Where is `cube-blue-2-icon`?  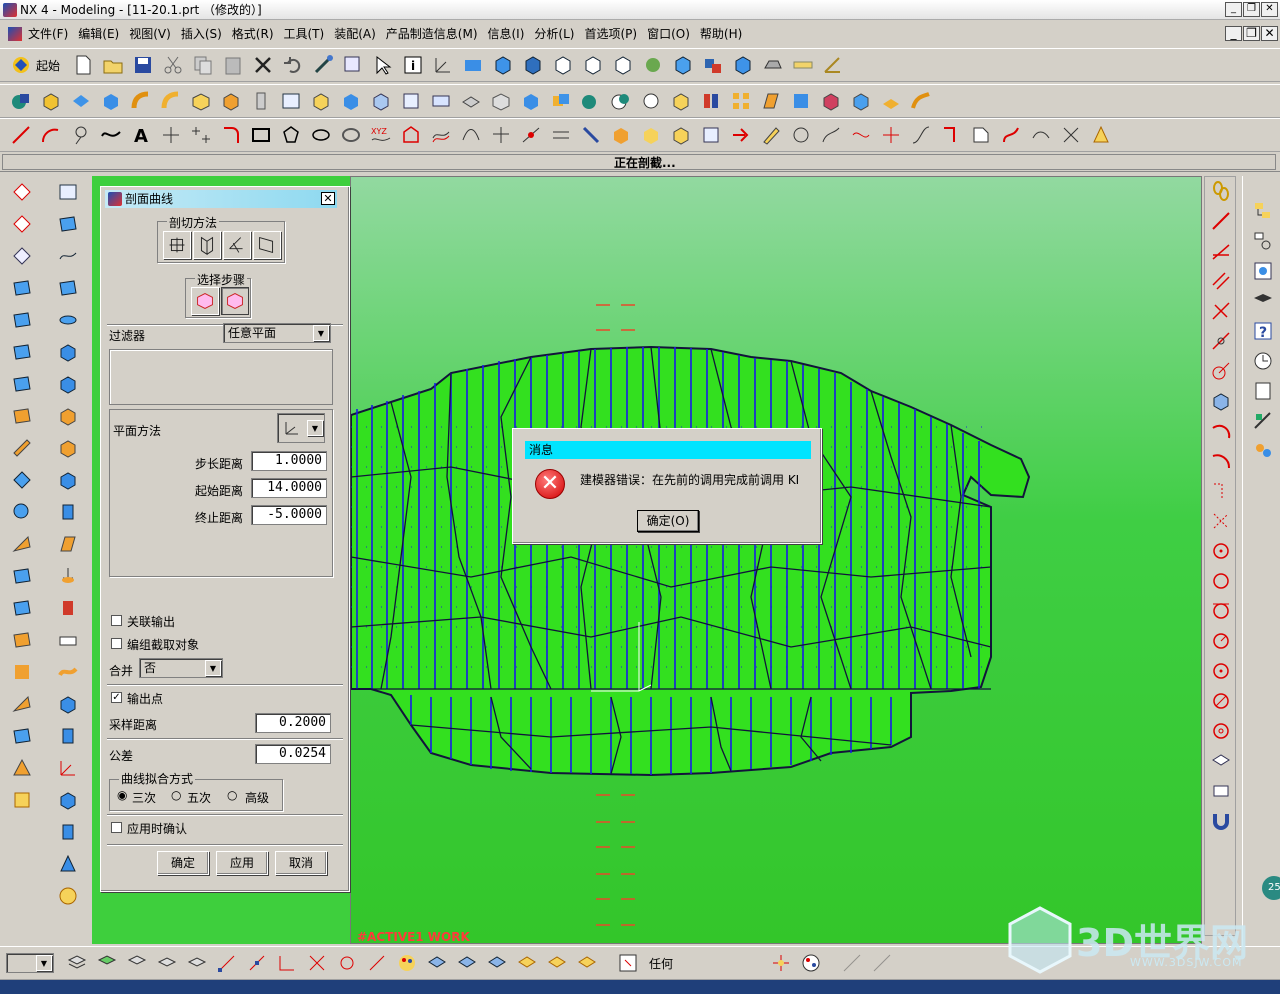
cube-blue-2-icon is located at coordinates (68, 384).